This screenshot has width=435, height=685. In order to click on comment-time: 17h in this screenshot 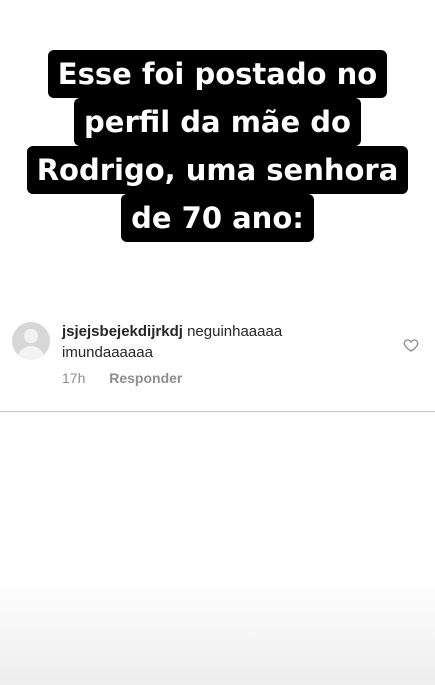, I will do `click(74, 378)`.